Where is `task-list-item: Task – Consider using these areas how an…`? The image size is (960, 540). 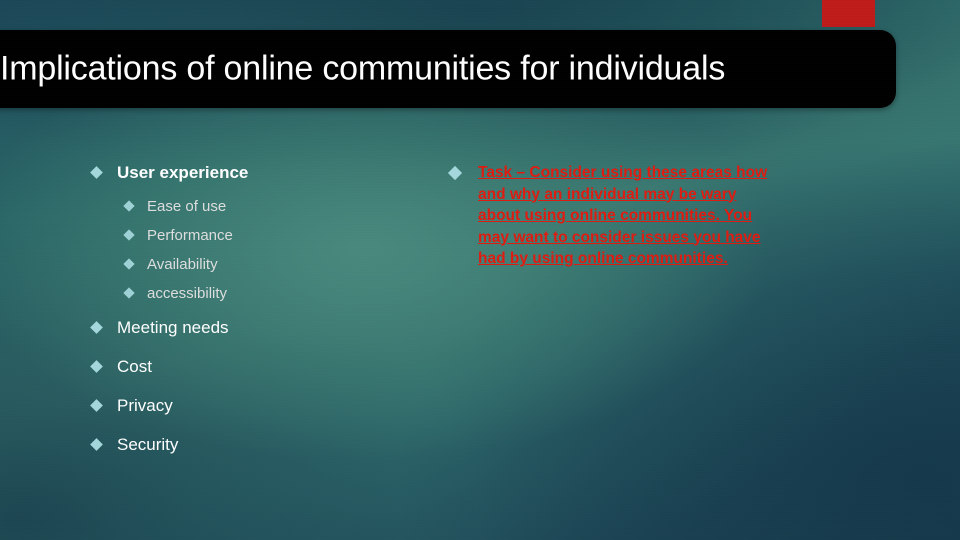 task-list-item: Task – Consider using these areas how an… is located at coordinates (618, 216).